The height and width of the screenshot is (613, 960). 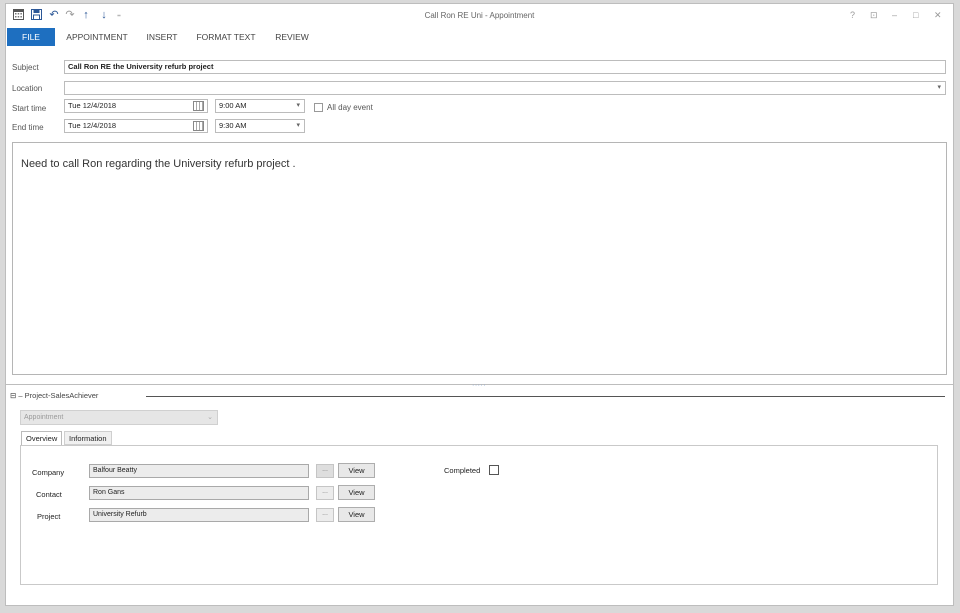 I want to click on contact-view-button: View, so click(x=356, y=492).